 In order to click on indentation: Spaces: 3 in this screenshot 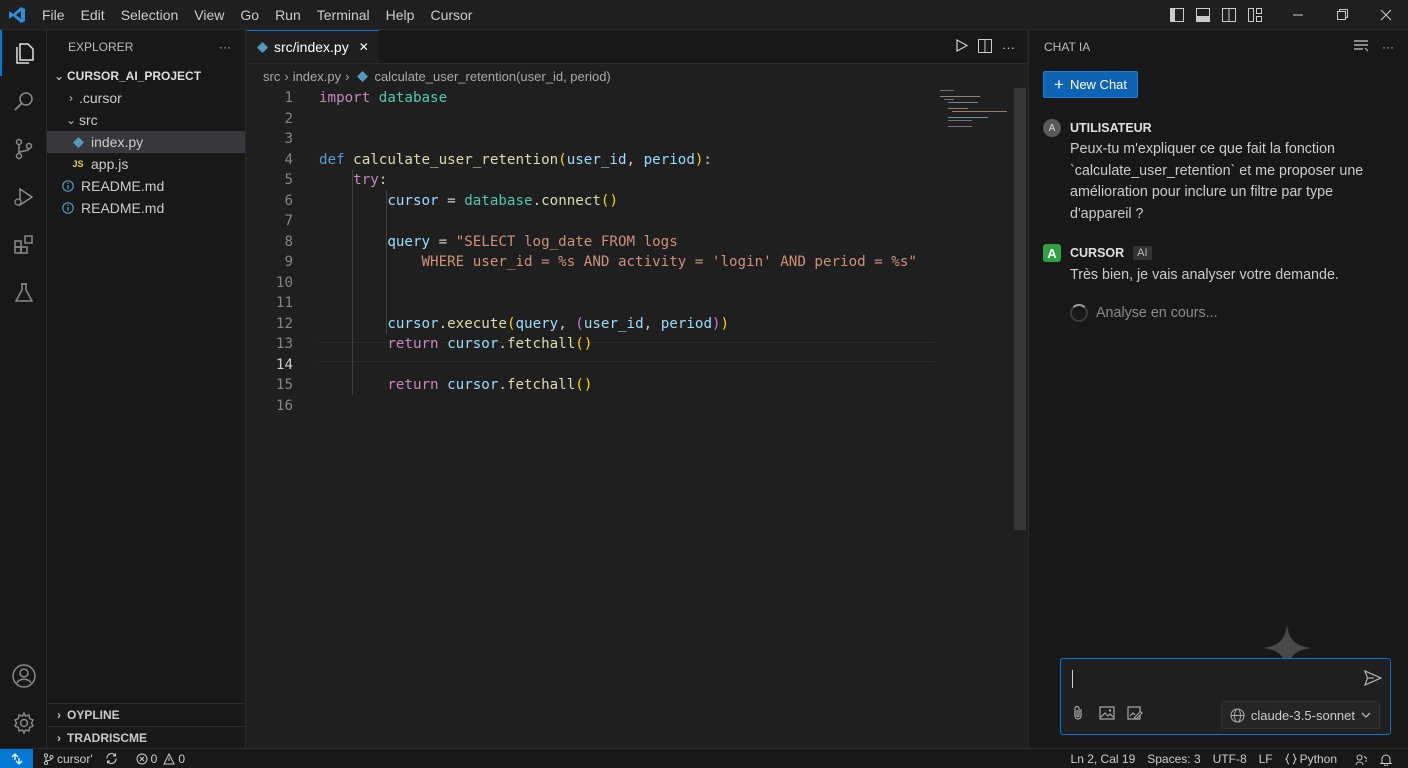, I will do `click(1173, 759)`.